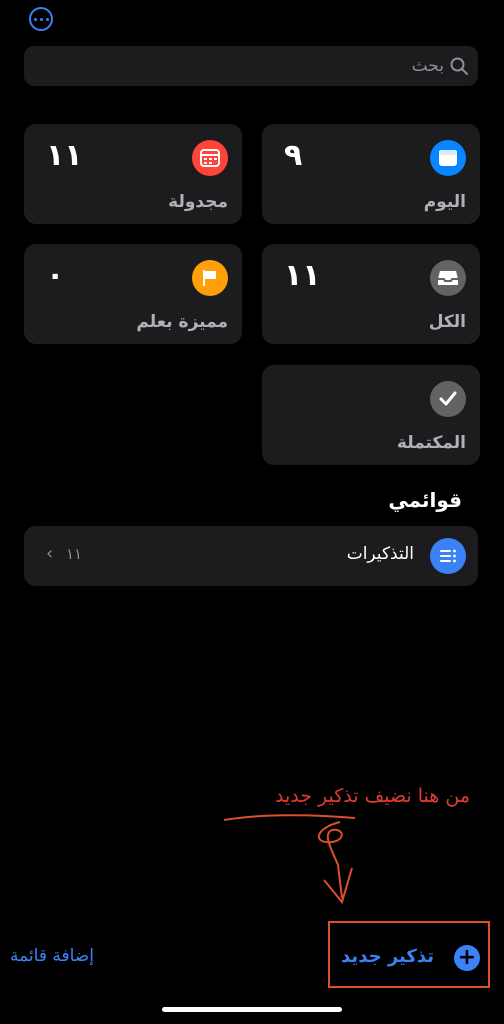  Describe the element at coordinates (210, 158) in the screenshot. I see `calendar-grid-icon` at that location.